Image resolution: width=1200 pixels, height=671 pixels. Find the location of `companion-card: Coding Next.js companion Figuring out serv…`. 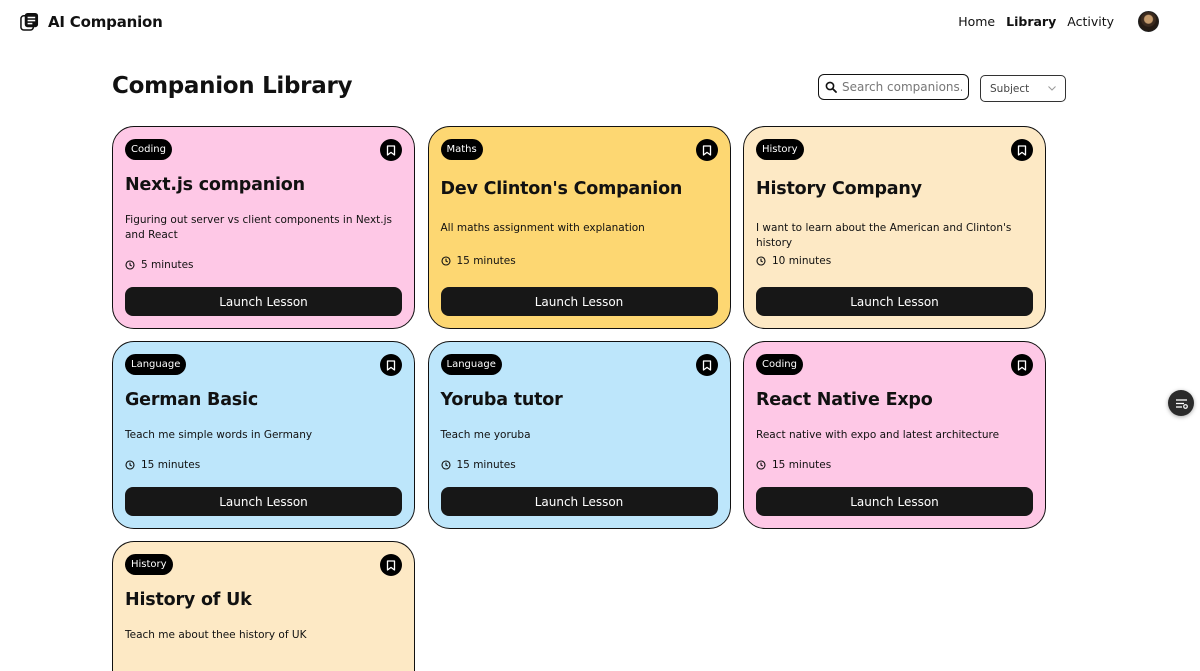

companion-card: Coding Next.js companion Figuring out serv… is located at coordinates (263, 227).